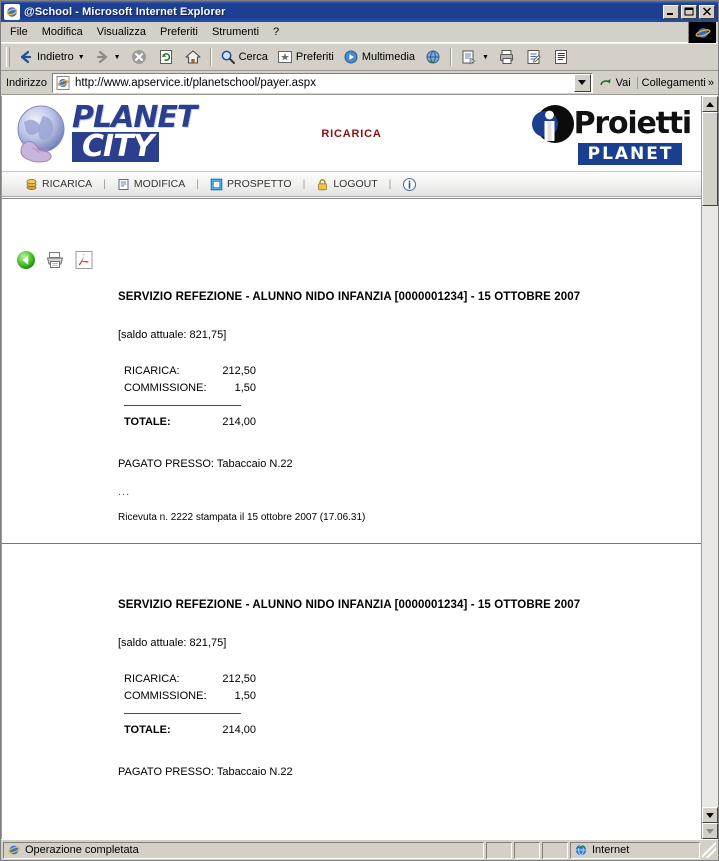 The width and height of the screenshot is (719, 861). Describe the element at coordinates (710, 459) in the screenshot. I see `scrollbar-track` at that location.